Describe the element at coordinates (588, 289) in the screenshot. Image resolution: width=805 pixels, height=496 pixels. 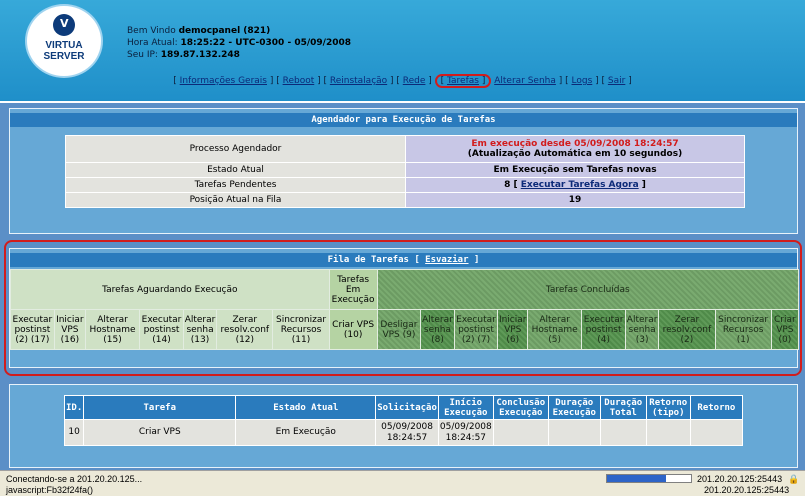
I see `done-group-header: Tarefas Concluídas` at that location.